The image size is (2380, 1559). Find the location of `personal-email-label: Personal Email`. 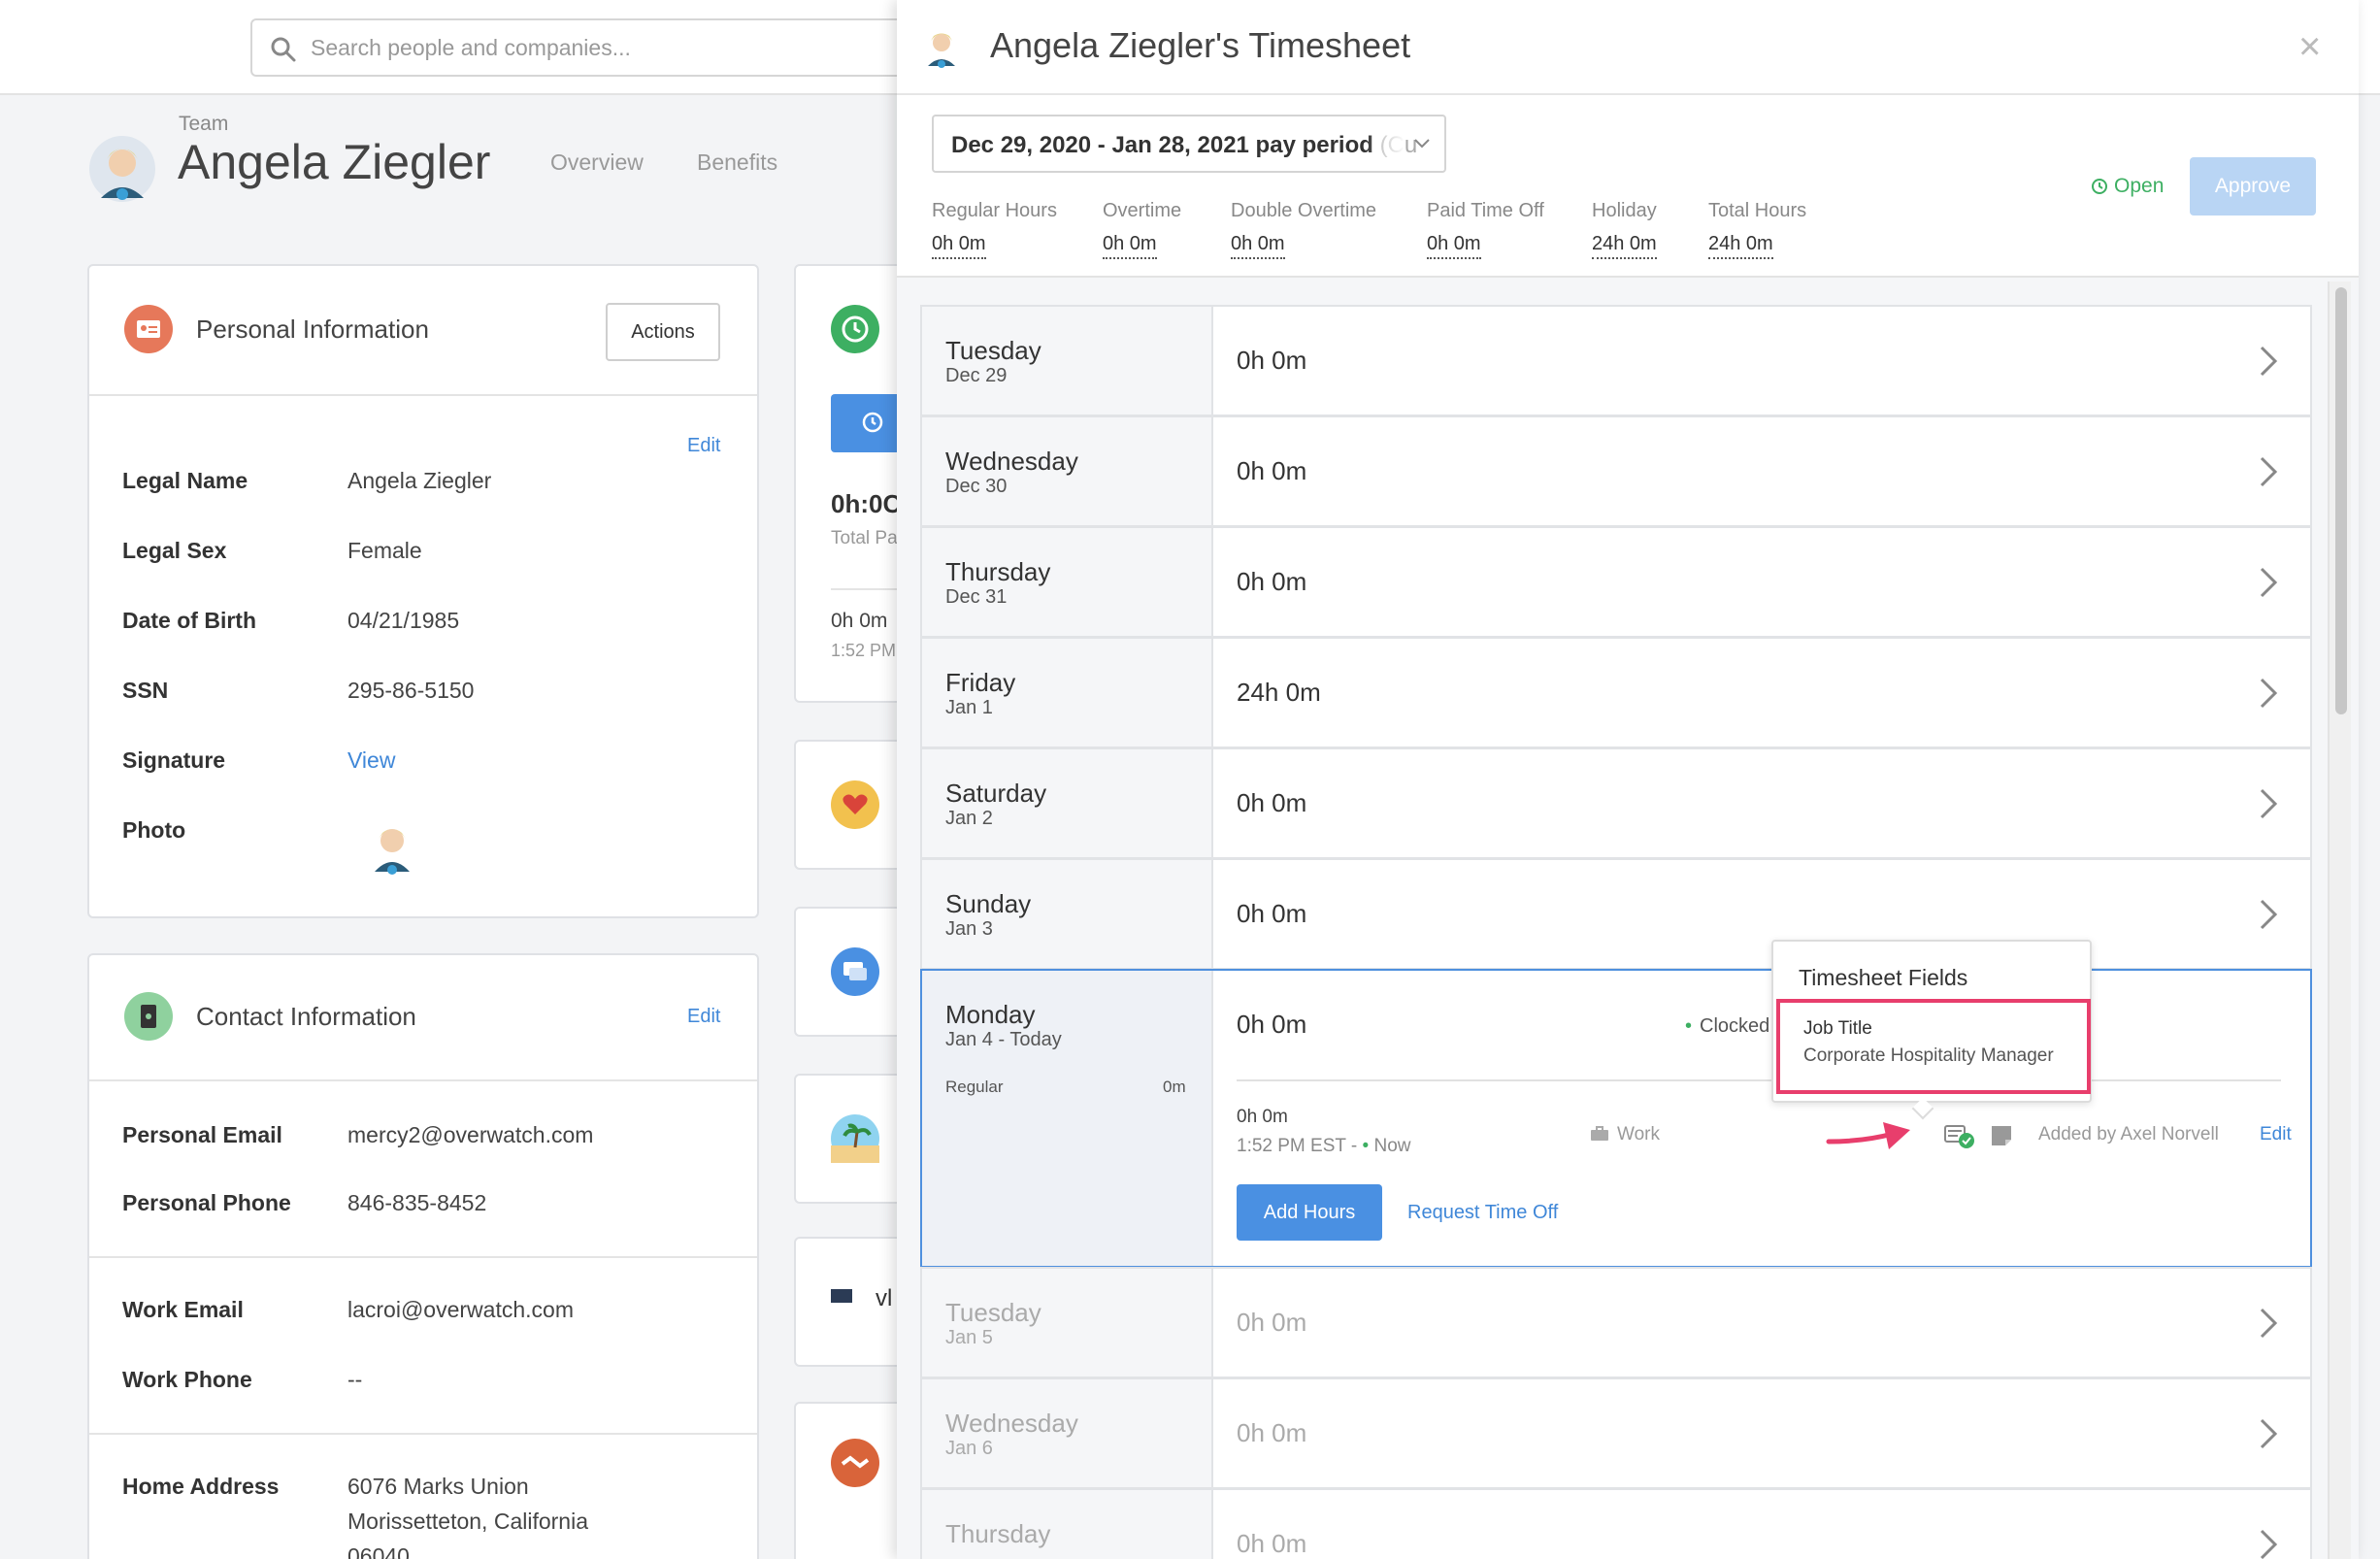

personal-email-label: Personal Email is located at coordinates (202, 1134).